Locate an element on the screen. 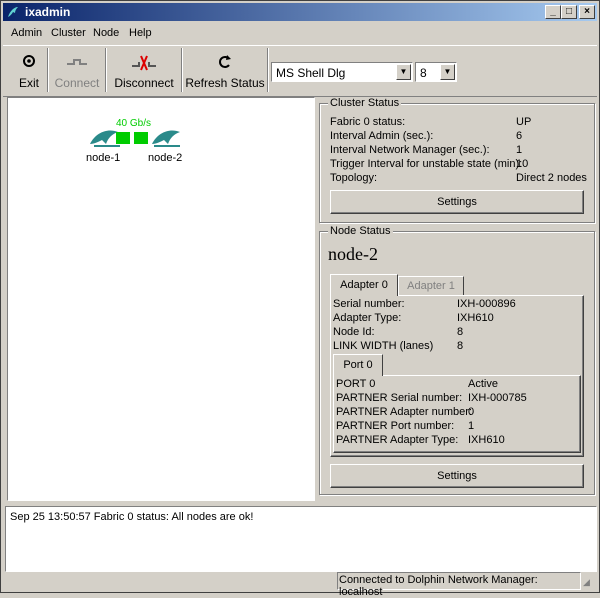 The image size is (600, 598). node-1-label: node-1 is located at coordinates (103, 158).